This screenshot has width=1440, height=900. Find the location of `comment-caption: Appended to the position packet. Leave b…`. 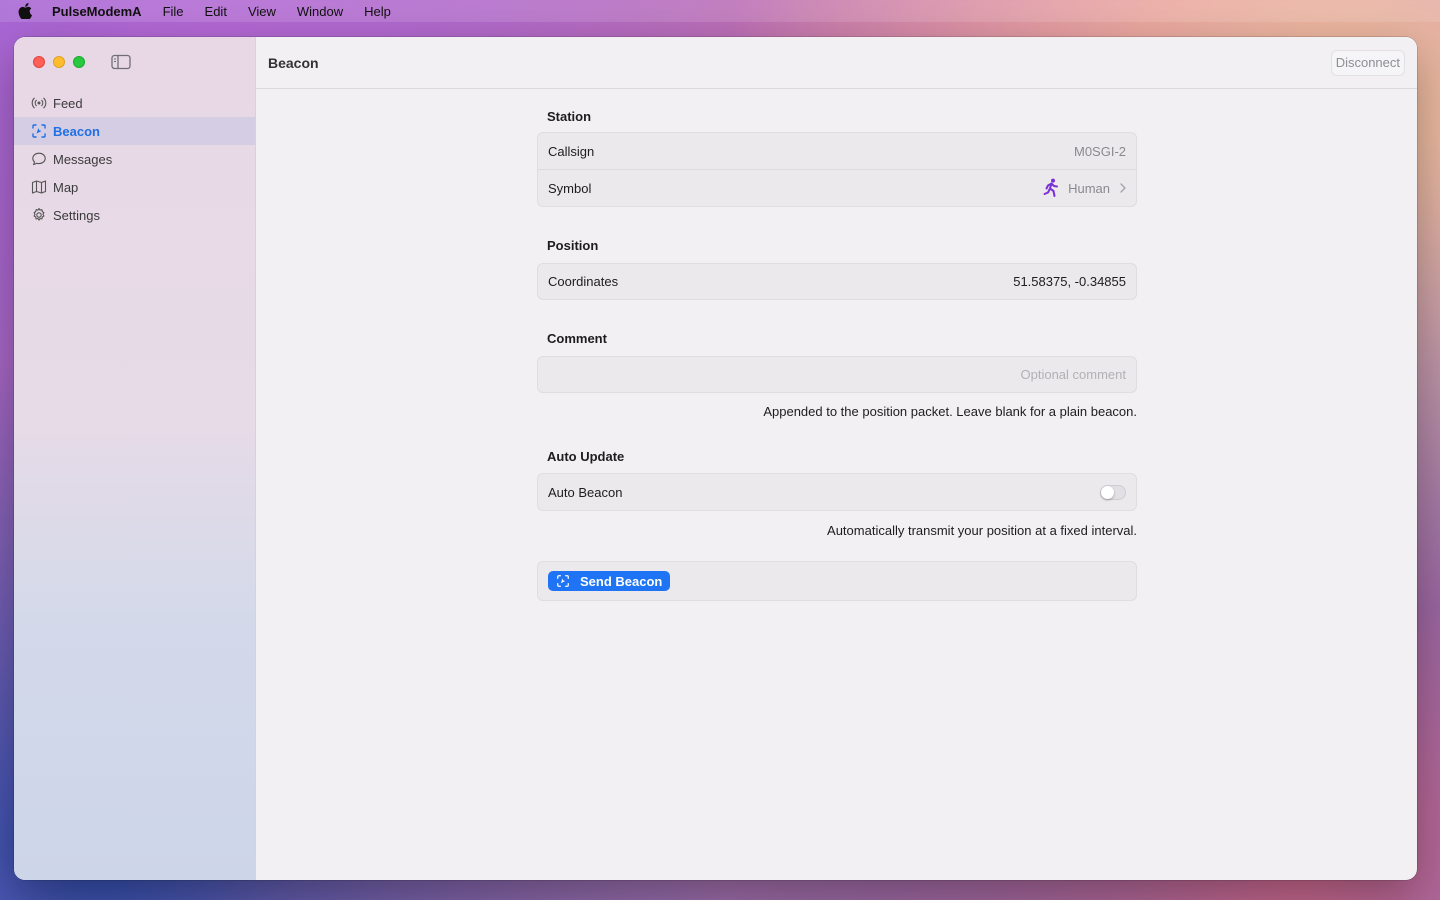

comment-caption: Appended to the position packet. Leave b… is located at coordinates (950, 411).